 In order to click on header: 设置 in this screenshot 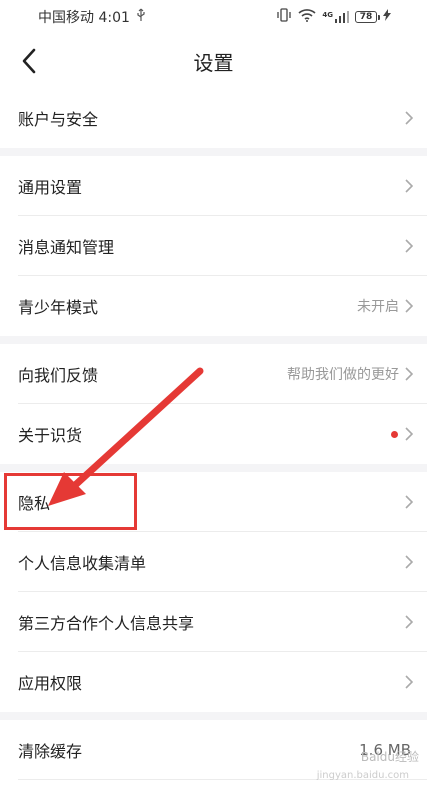, I will do `click(213, 61)`.